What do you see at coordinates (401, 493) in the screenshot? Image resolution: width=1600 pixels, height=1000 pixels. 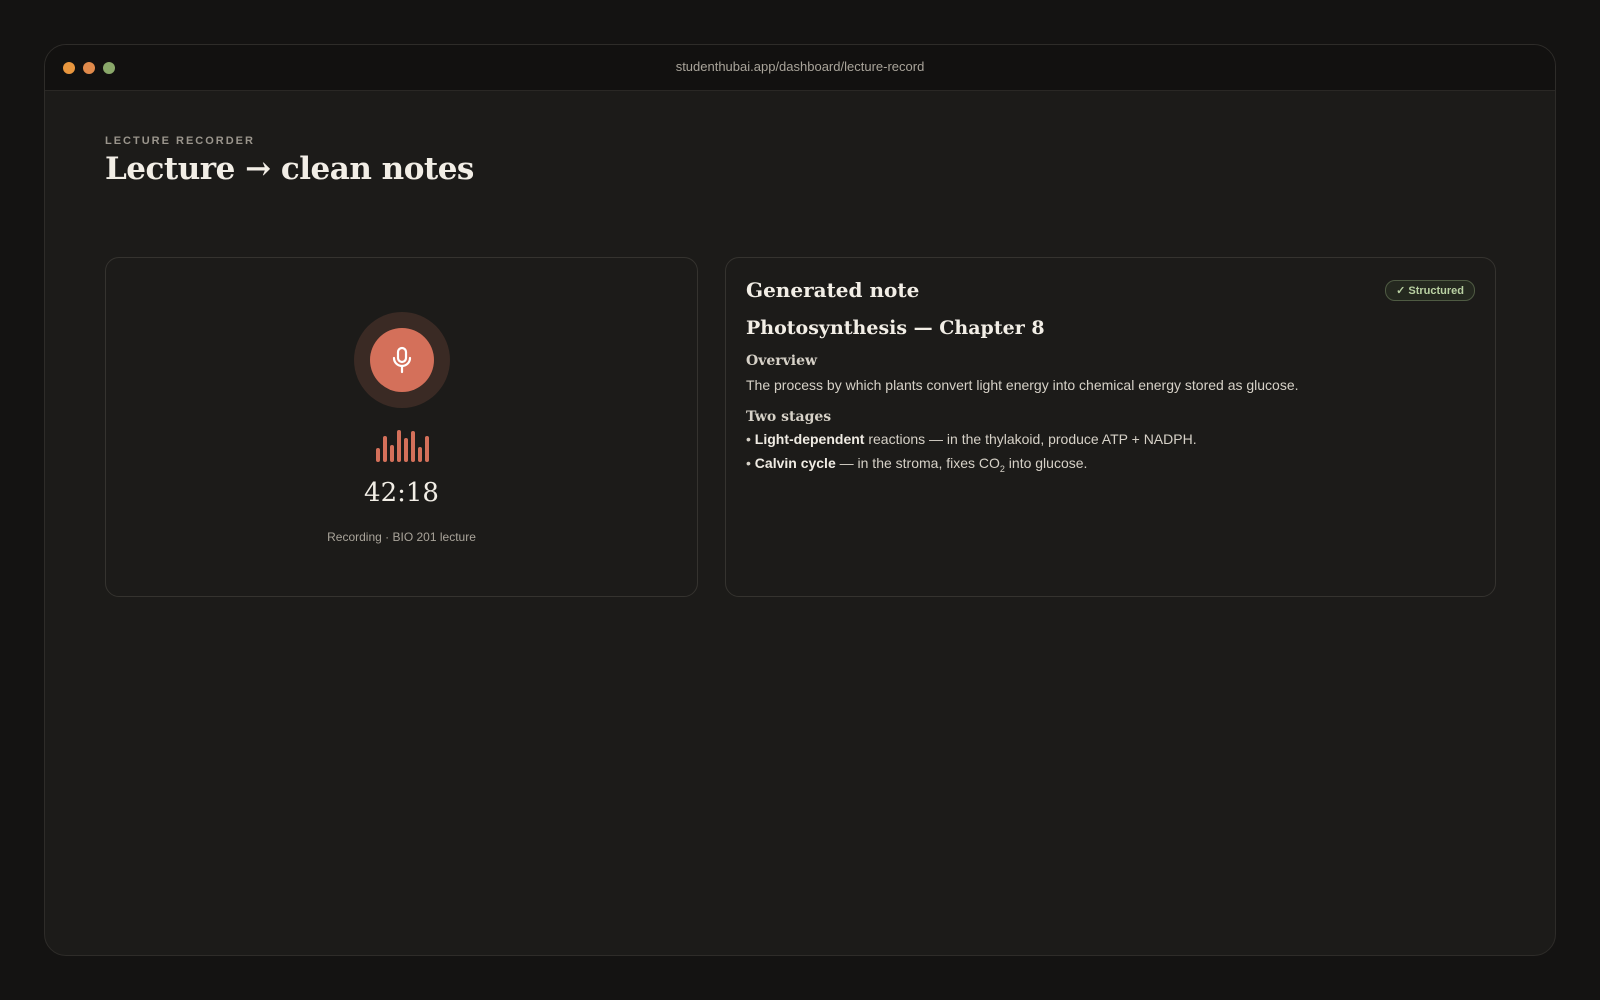 I see `recording-timer: 42:18` at bounding box center [401, 493].